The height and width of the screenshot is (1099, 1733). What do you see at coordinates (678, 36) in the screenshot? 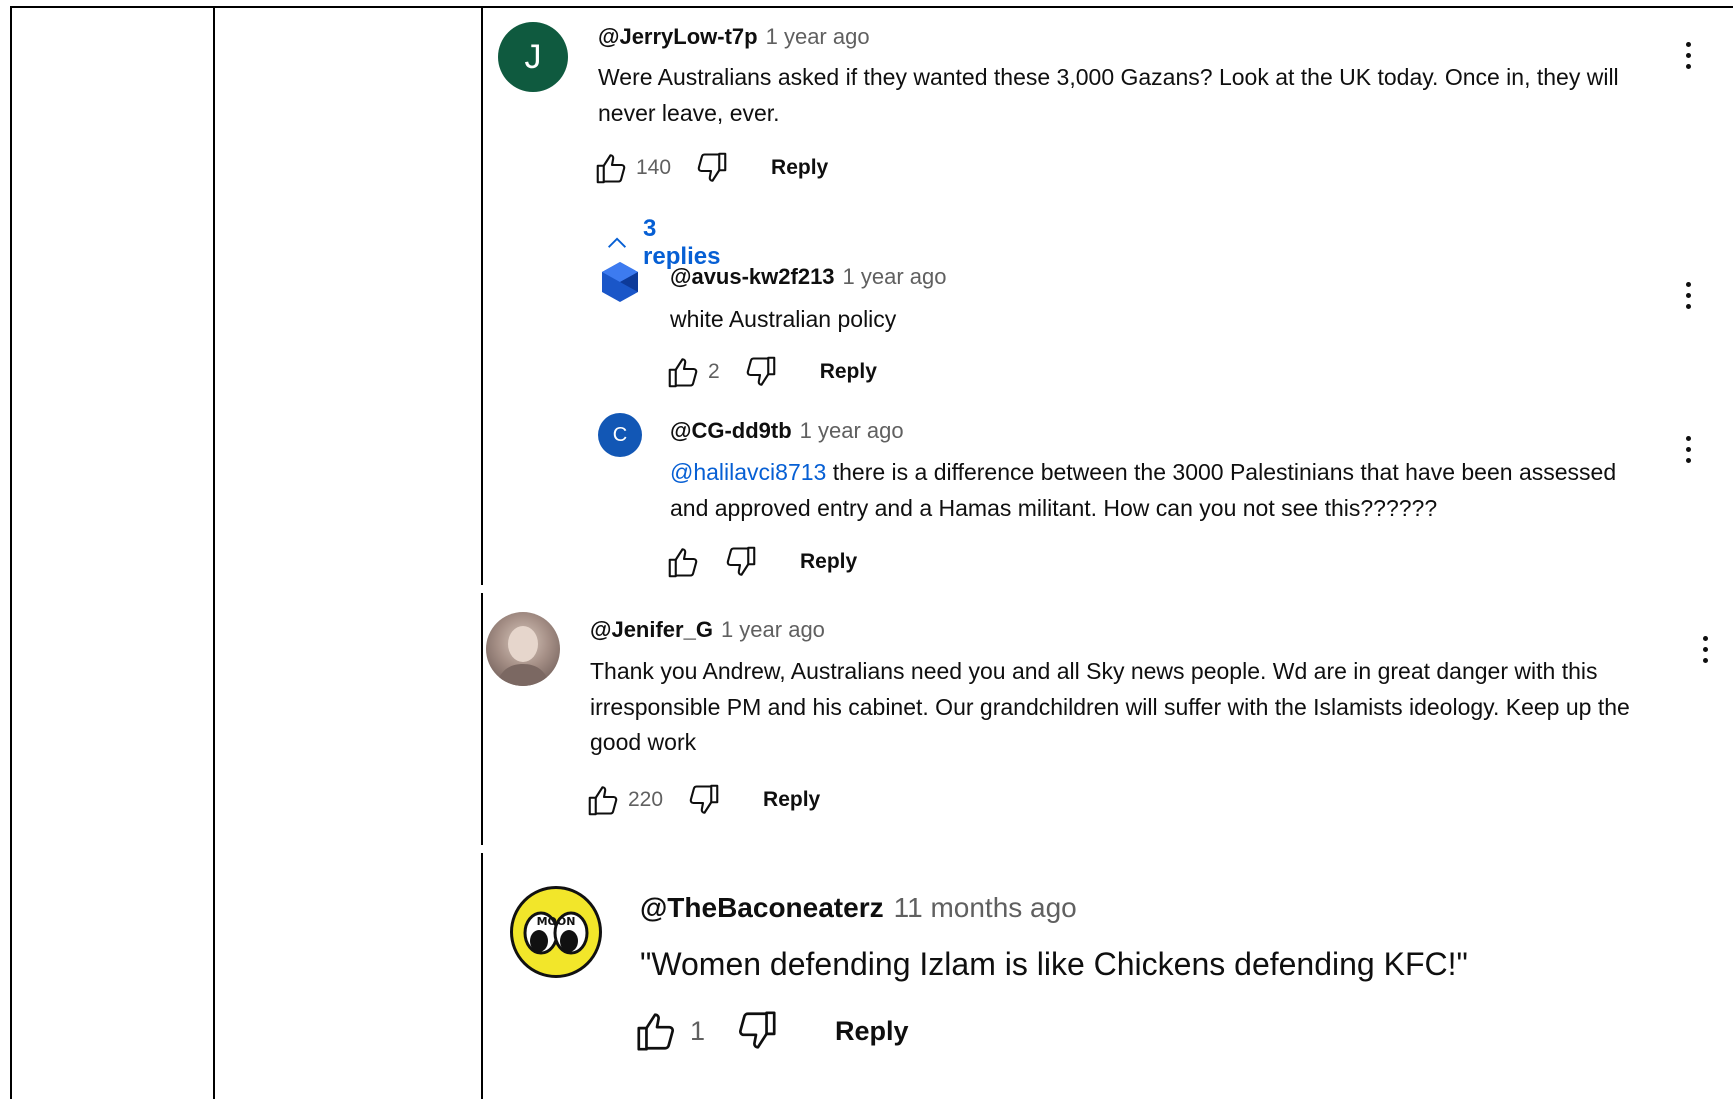
I see `author-name: @JerryLow-t7p` at bounding box center [678, 36].